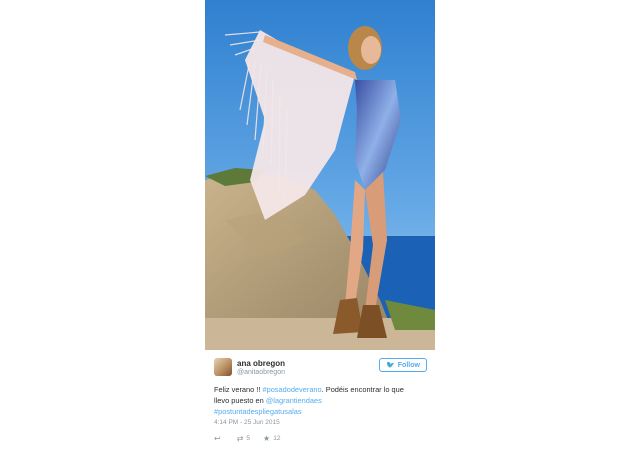 The height and width of the screenshot is (450, 640). I want to click on tweet-text-line2: llevo puesto en, so click(240, 400).